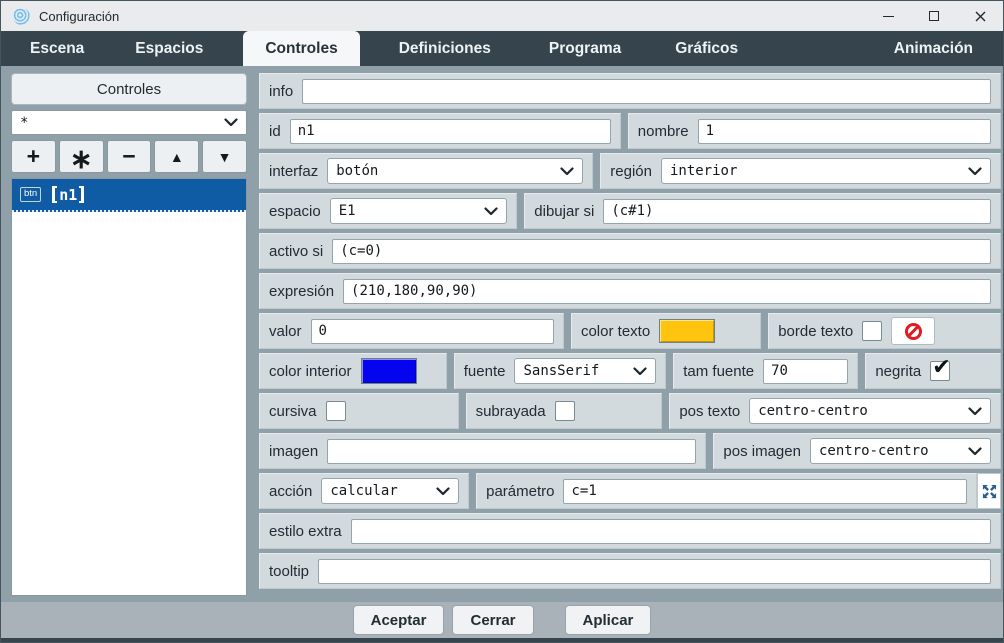  What do you see at coordinates (670, 531) in the screenshot?
I see `estilo-extra-input` at bounding box center [670, 531].